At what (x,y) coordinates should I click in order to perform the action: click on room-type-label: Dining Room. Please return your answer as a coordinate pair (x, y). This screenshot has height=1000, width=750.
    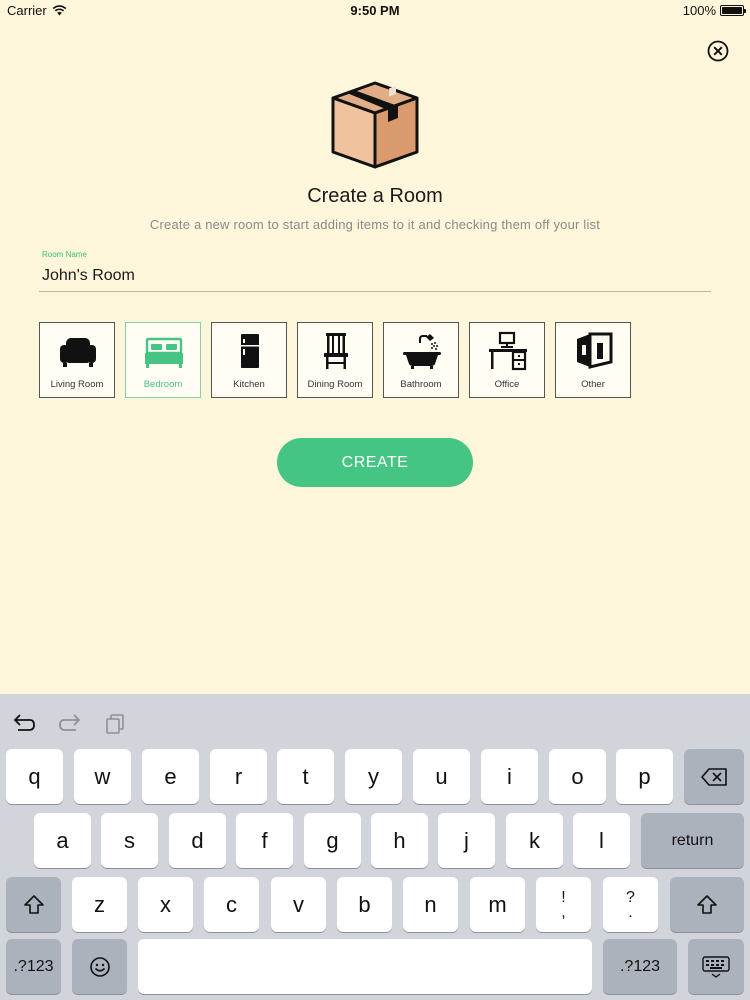
    Looking at the image, I should click on (335, 384).